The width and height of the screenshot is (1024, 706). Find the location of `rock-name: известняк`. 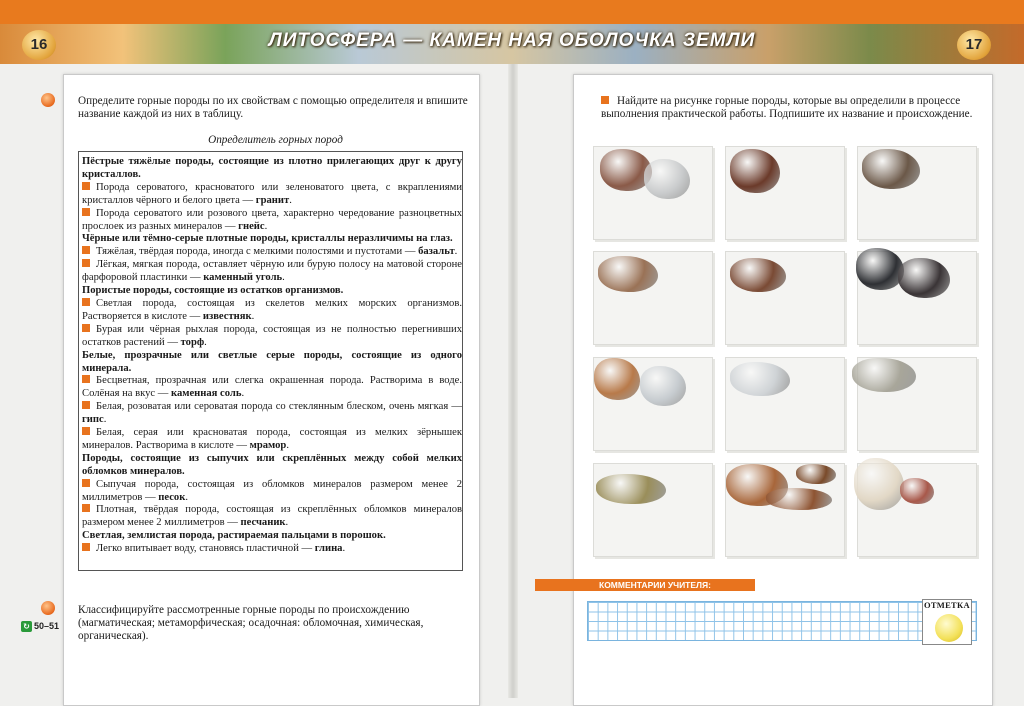

rock-name: известняк is located at coordinates (227, 316).